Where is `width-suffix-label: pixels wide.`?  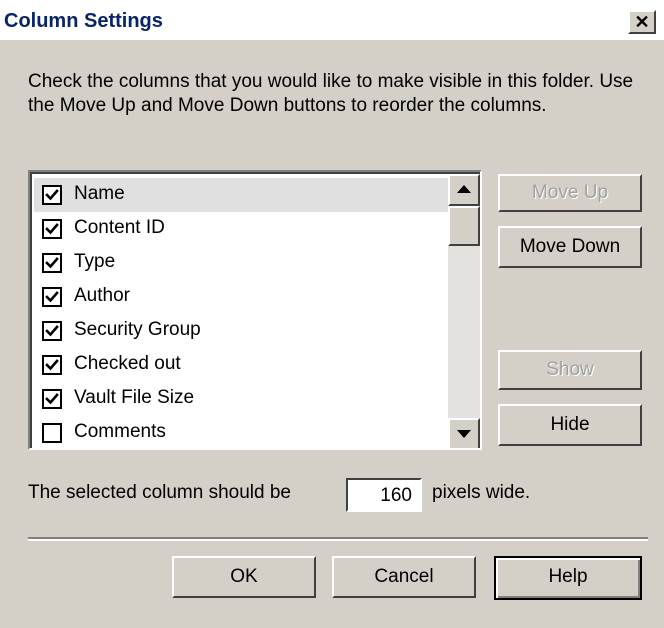 width-suffix-label: pixels wide. is located at coordinates (481, 492).